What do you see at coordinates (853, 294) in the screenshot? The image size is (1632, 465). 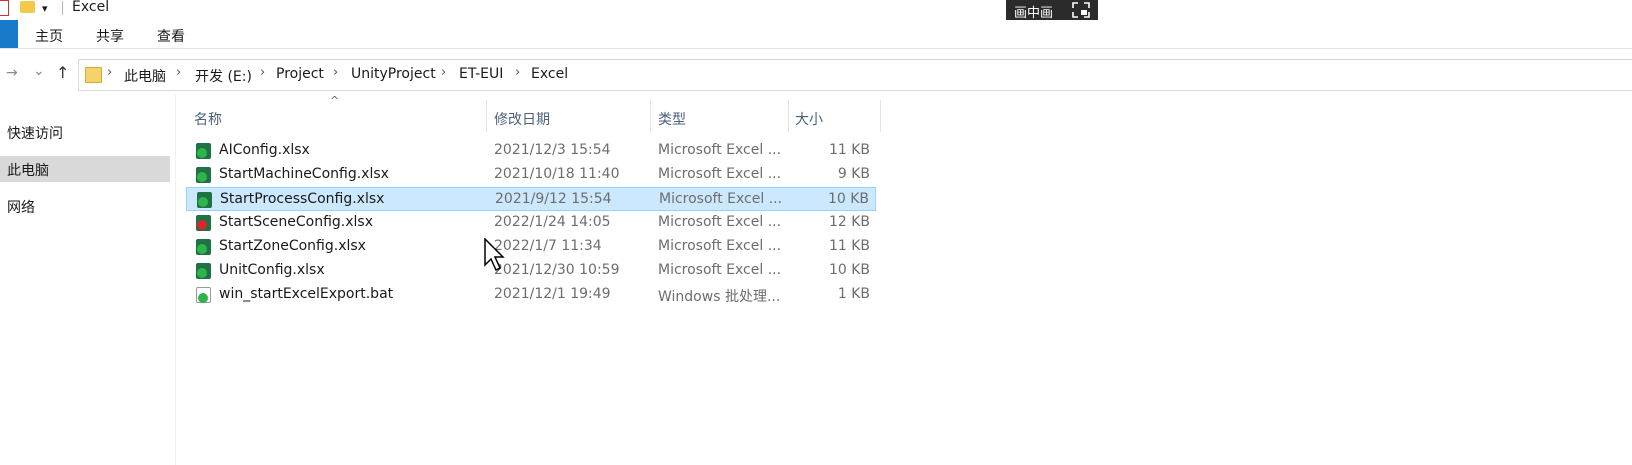 I see `file-size: 1 KB` at bounding box center [853, 294].